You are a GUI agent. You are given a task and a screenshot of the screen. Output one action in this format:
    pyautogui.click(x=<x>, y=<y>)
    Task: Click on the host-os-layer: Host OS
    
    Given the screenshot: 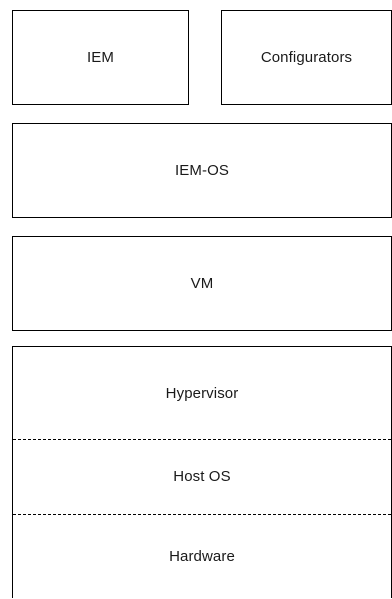 What is the action you would take?
    pyautogui.click(x=202, y=476)
    